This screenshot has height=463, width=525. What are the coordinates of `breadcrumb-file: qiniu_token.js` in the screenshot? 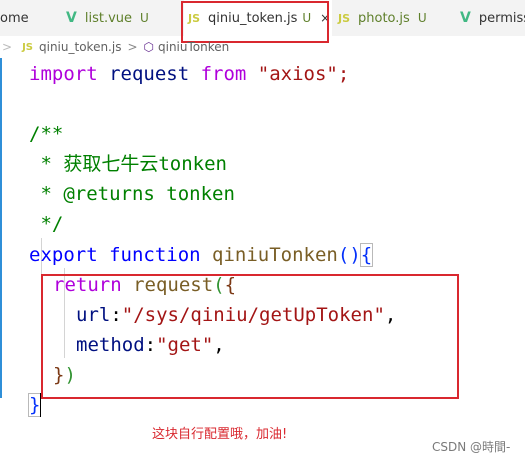 It's located at (80, 47).